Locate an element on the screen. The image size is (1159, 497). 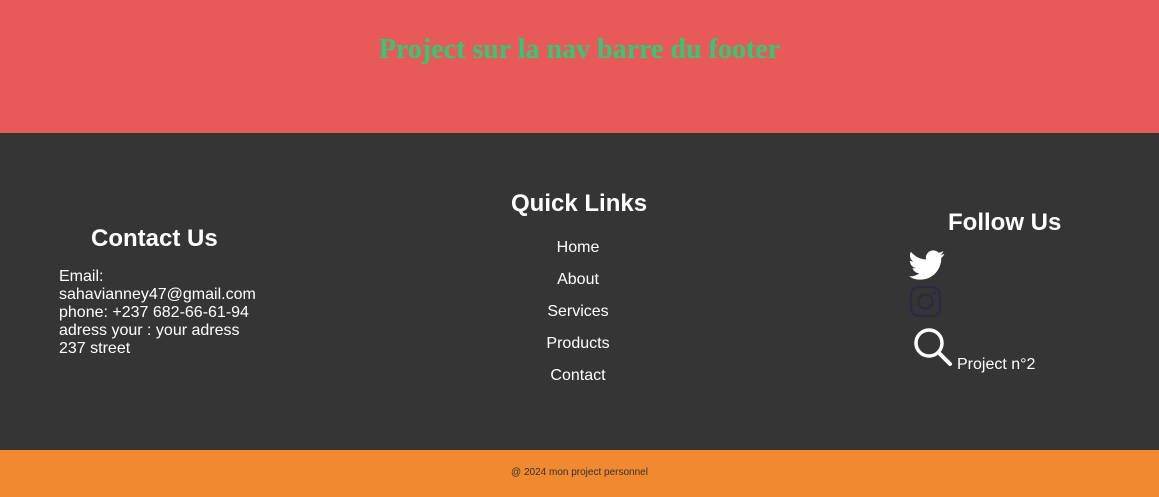
list-item: Contact is located at coordinates (578, 381).